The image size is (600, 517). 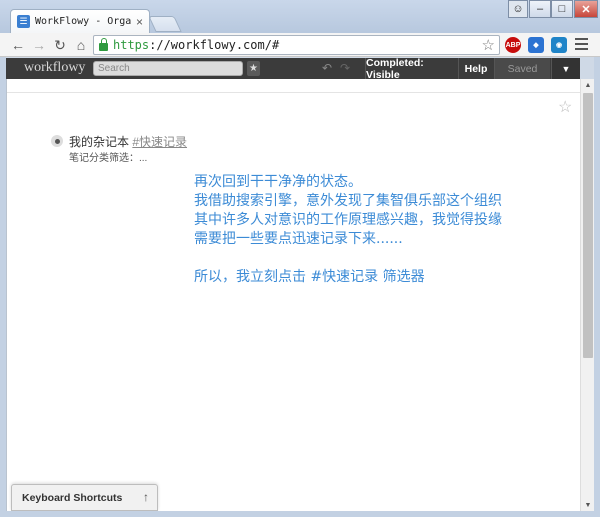 I want to click on annotation-line: 其中许多人对意识的工作原理感兴趣，我觉得投缘, so click(x=348, y=220).